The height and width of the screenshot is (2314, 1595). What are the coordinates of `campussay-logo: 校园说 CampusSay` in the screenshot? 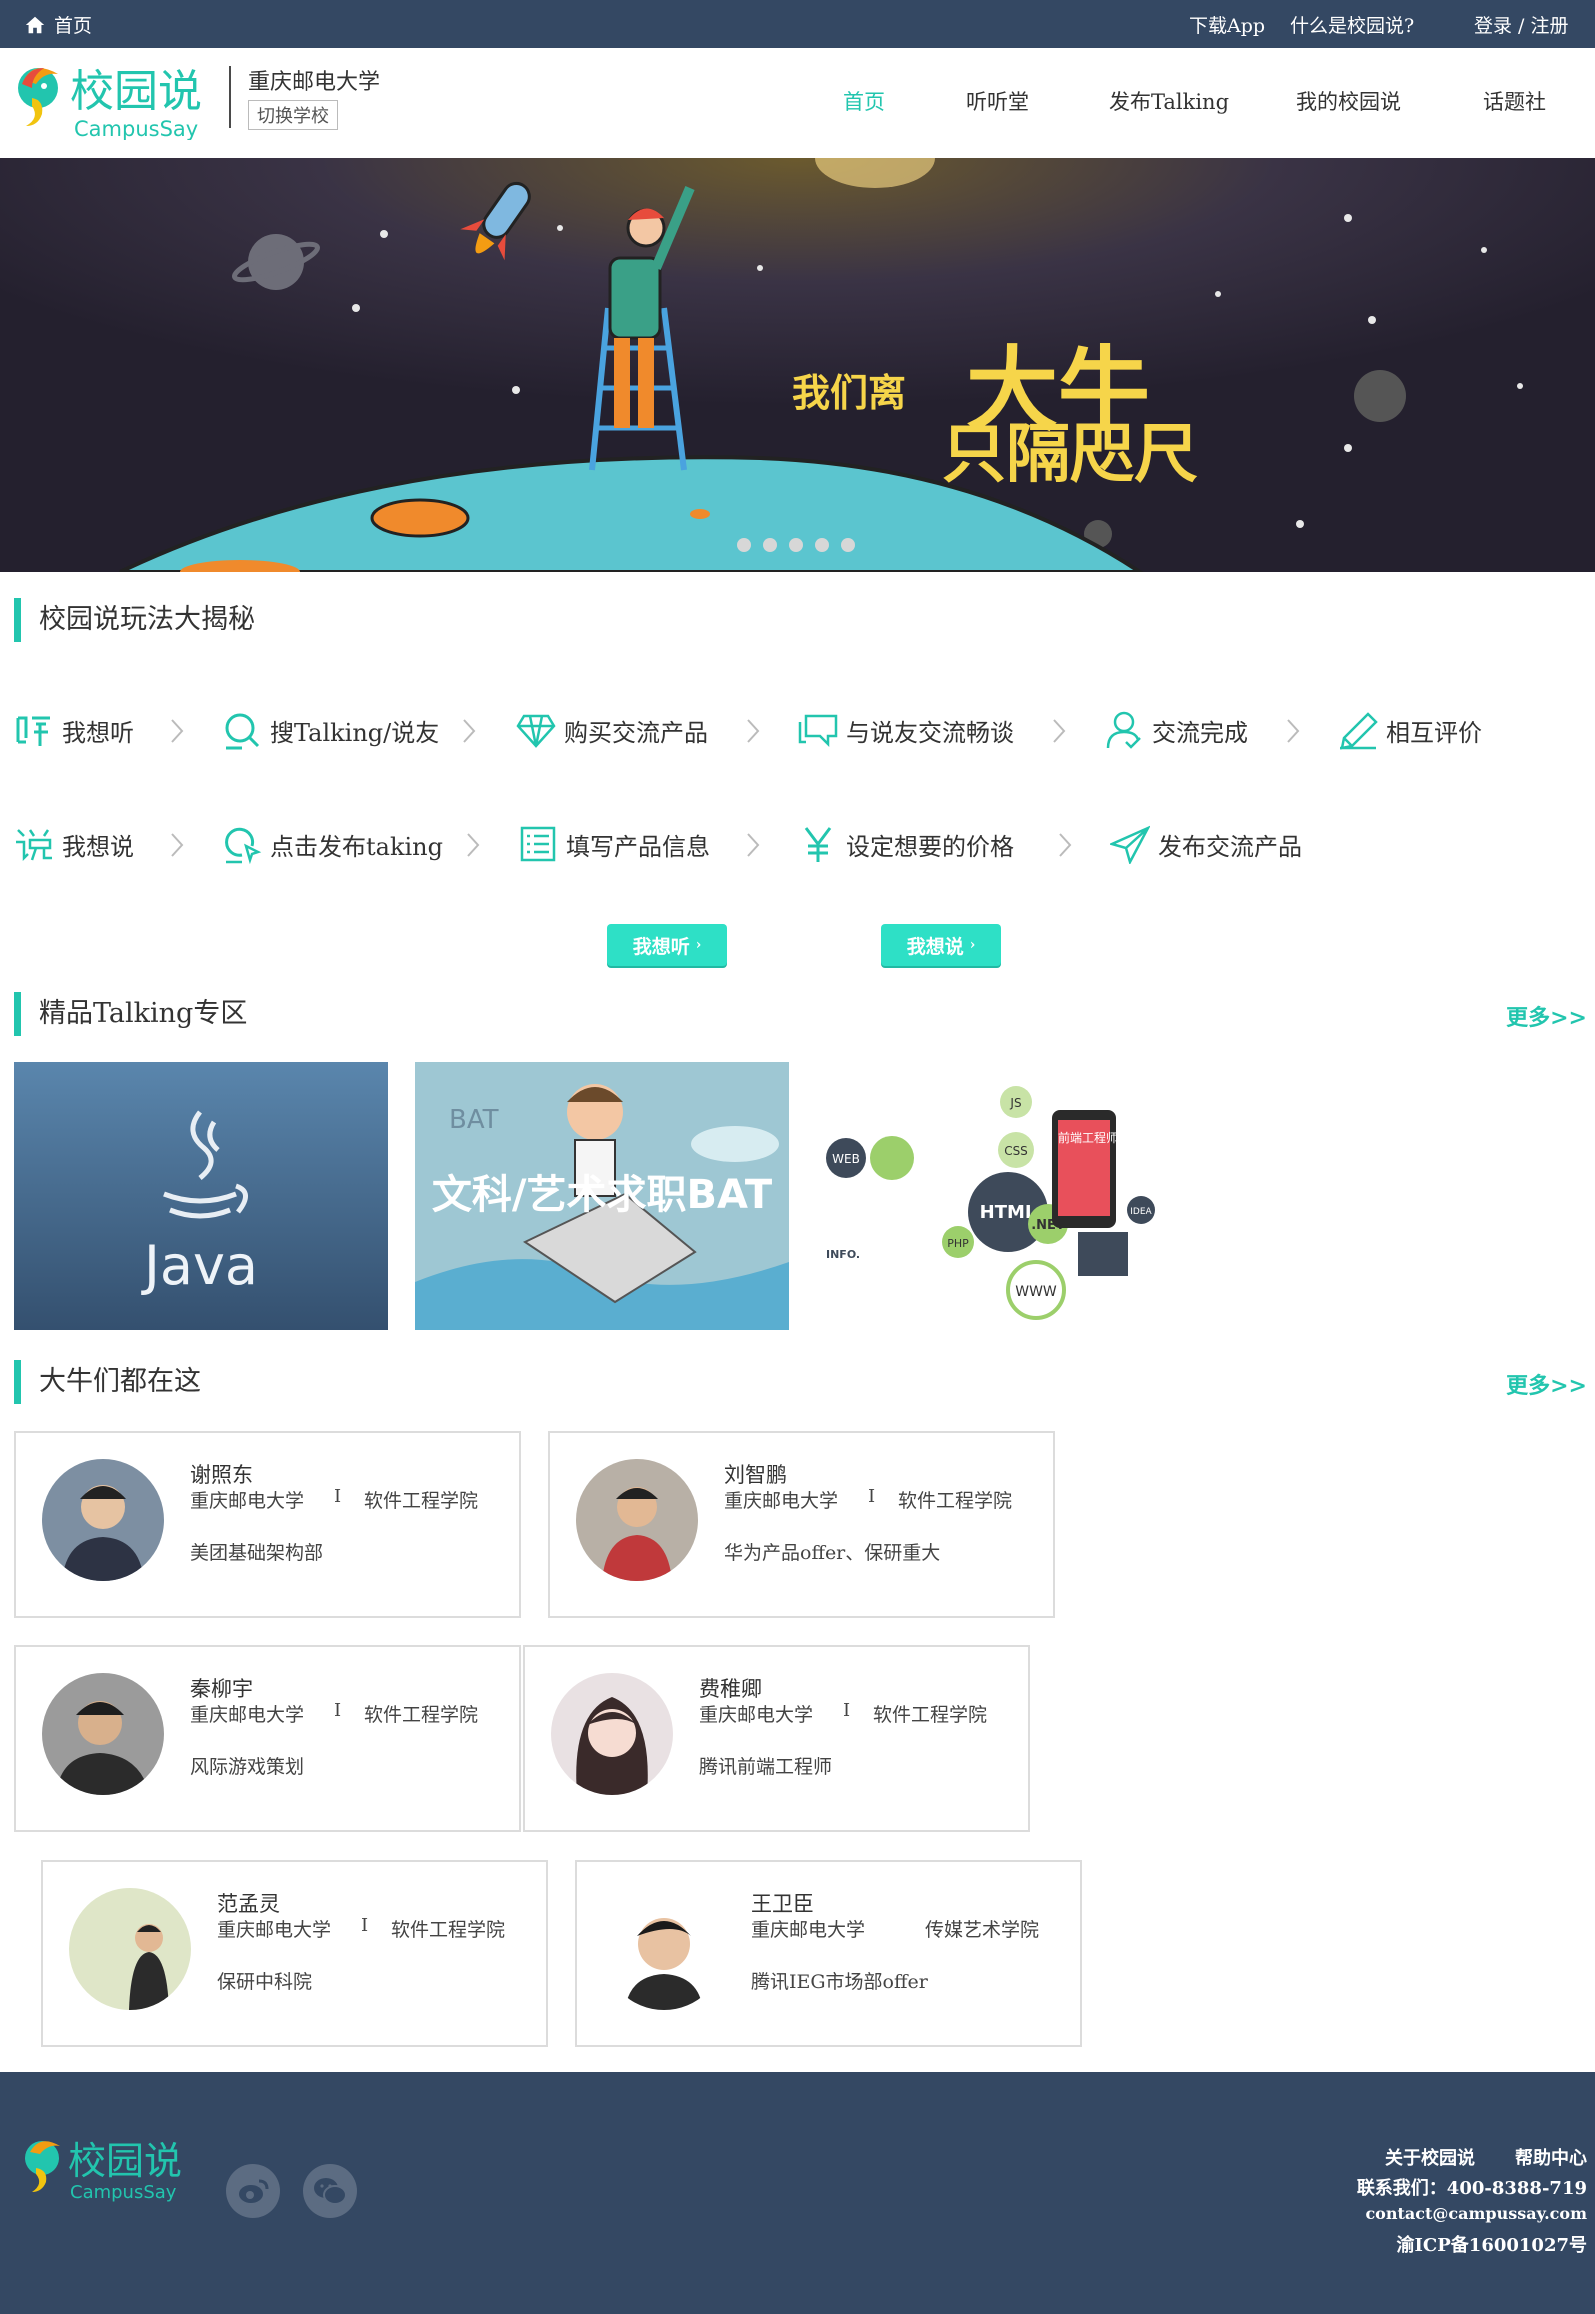 It's located at (114, 100).